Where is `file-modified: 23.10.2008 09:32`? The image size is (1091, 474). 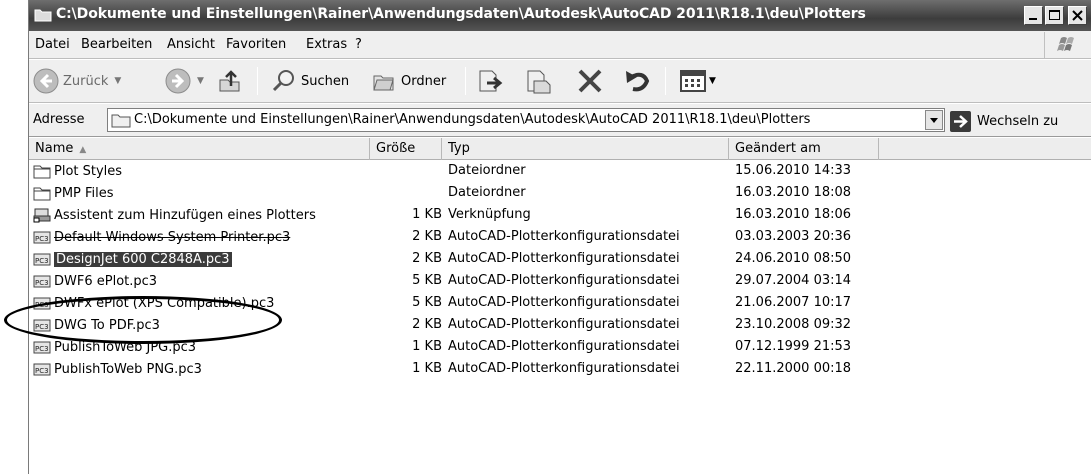
file-modified: 23.10.2008 09:32 is located at coordinates (793, 324).